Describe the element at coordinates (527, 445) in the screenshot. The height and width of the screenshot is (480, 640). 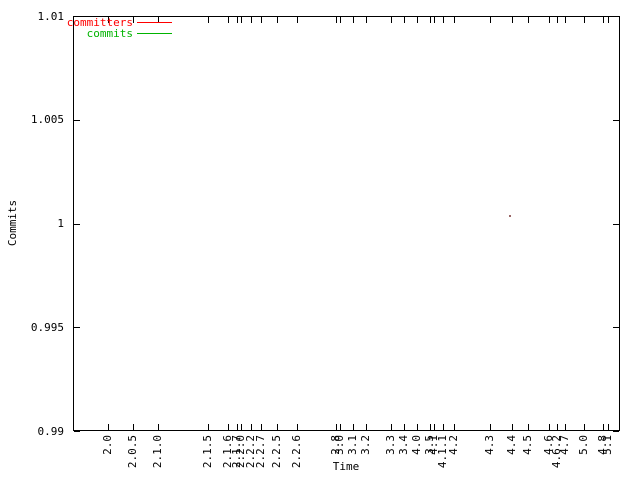
I see `x-tick-label: 4.5` at that location.